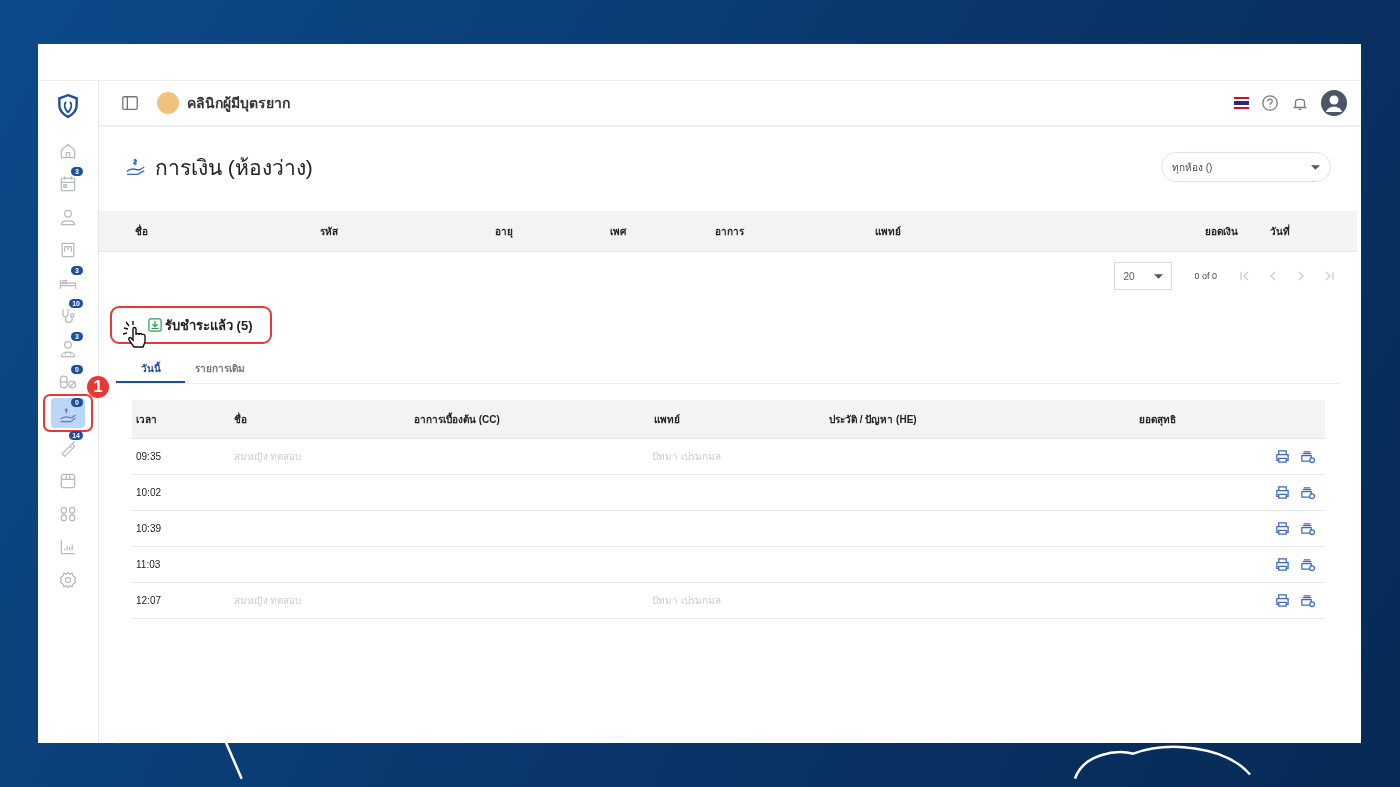 This screenshot has width=1400, height=787. I want to click on time-cell-text: 11:03, so click(149, 564).